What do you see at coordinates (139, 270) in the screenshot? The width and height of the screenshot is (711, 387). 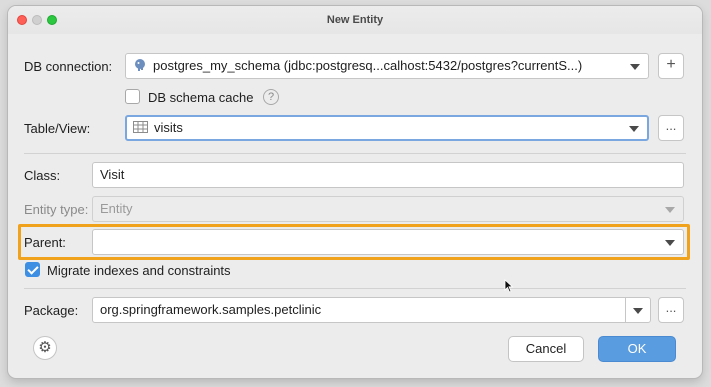 I see `migrate-label: Migrate indexes and constraints` at bounding box center [139, 270].